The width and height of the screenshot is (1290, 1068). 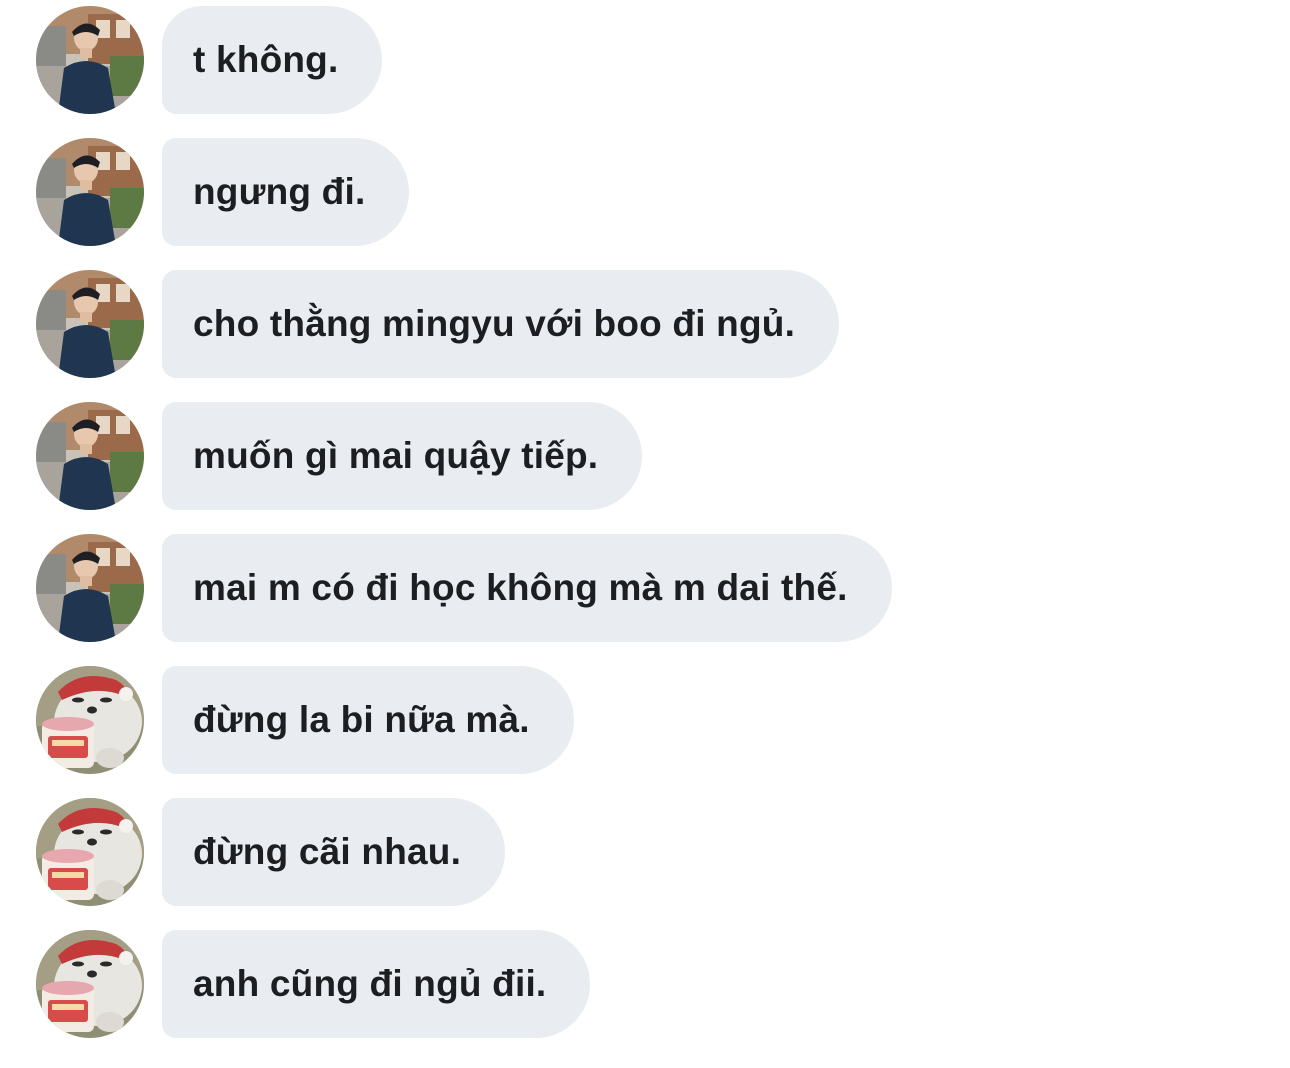 What do you see at coordinates (266, 59) in the screenshot?
I see `message-text: t không.` at bounding box center [266, 59].